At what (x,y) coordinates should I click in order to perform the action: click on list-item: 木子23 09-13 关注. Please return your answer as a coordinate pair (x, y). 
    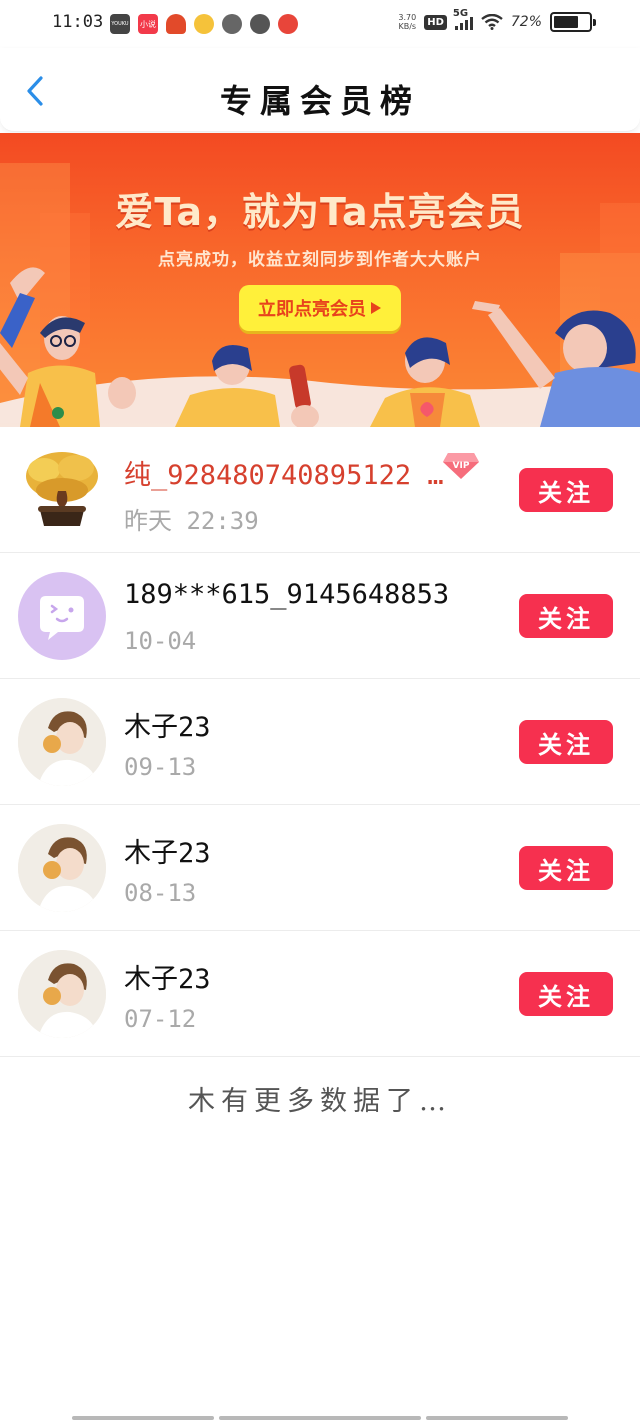
    Looking at the image, I should click on (320, 742).